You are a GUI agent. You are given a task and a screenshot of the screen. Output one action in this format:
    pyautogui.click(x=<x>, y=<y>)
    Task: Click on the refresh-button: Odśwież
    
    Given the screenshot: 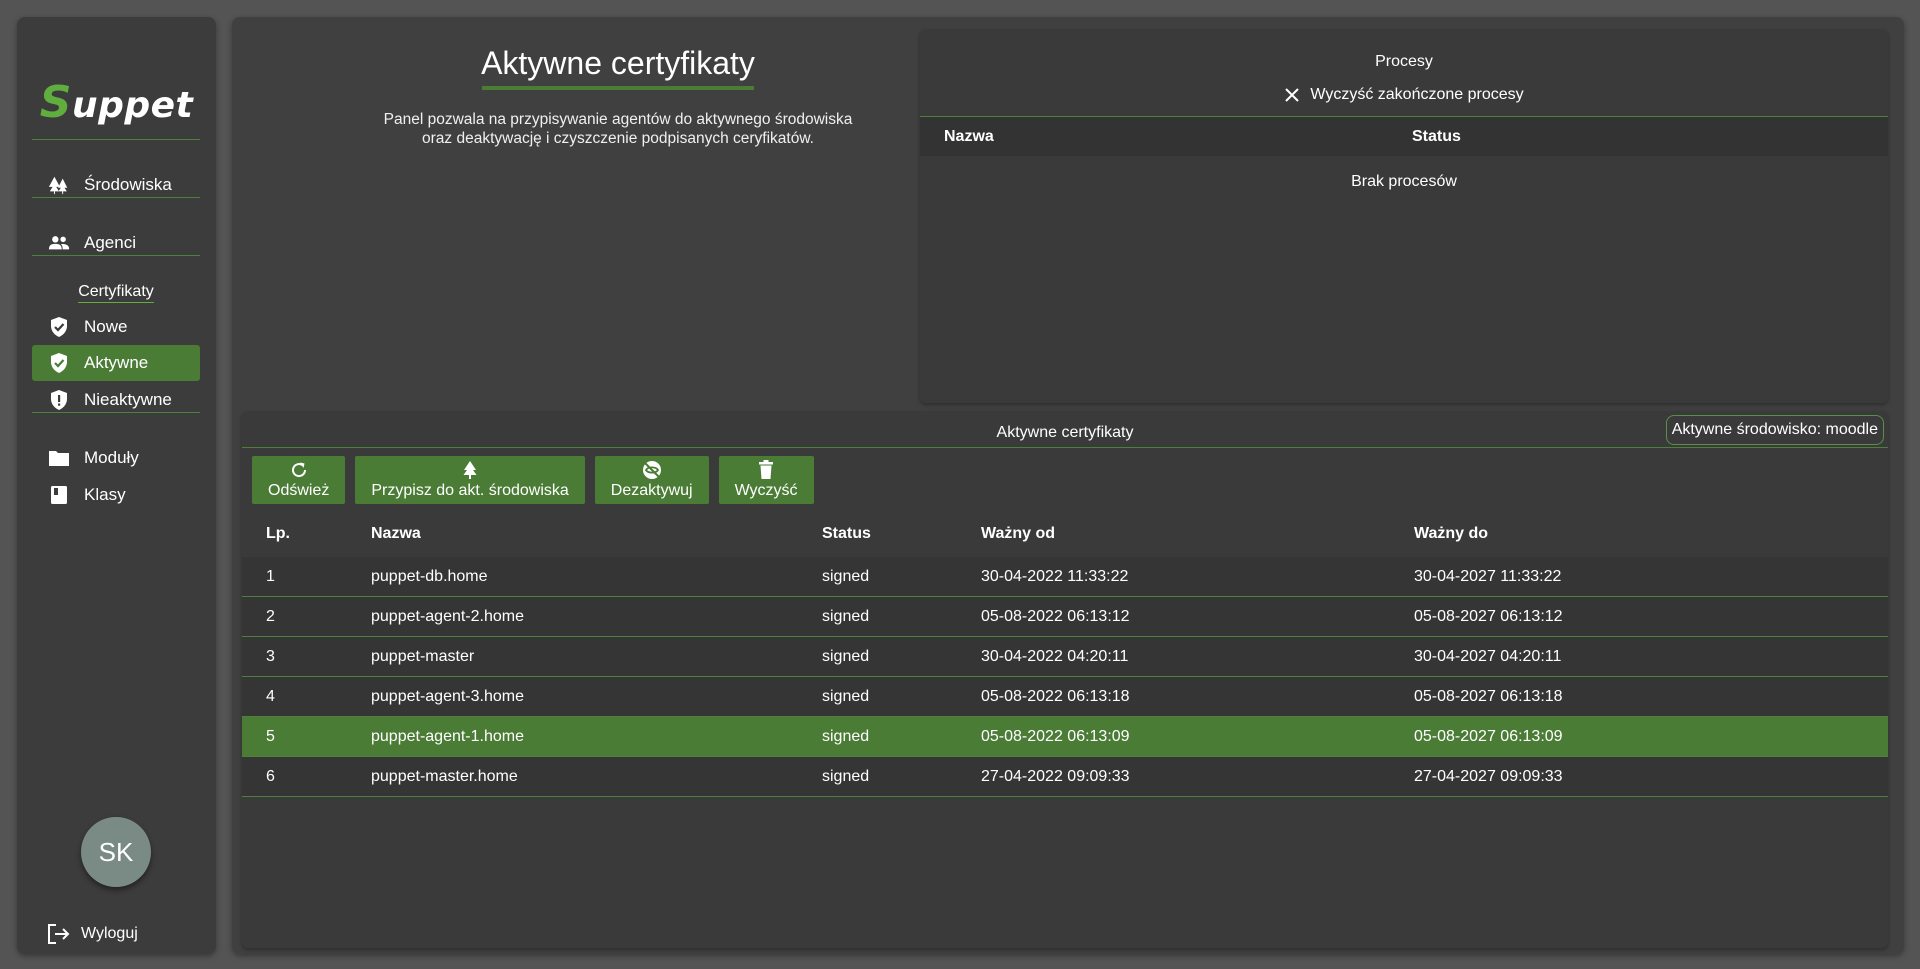 What is the action you would take?
    pyautogui.click(x=299, y=480)
    